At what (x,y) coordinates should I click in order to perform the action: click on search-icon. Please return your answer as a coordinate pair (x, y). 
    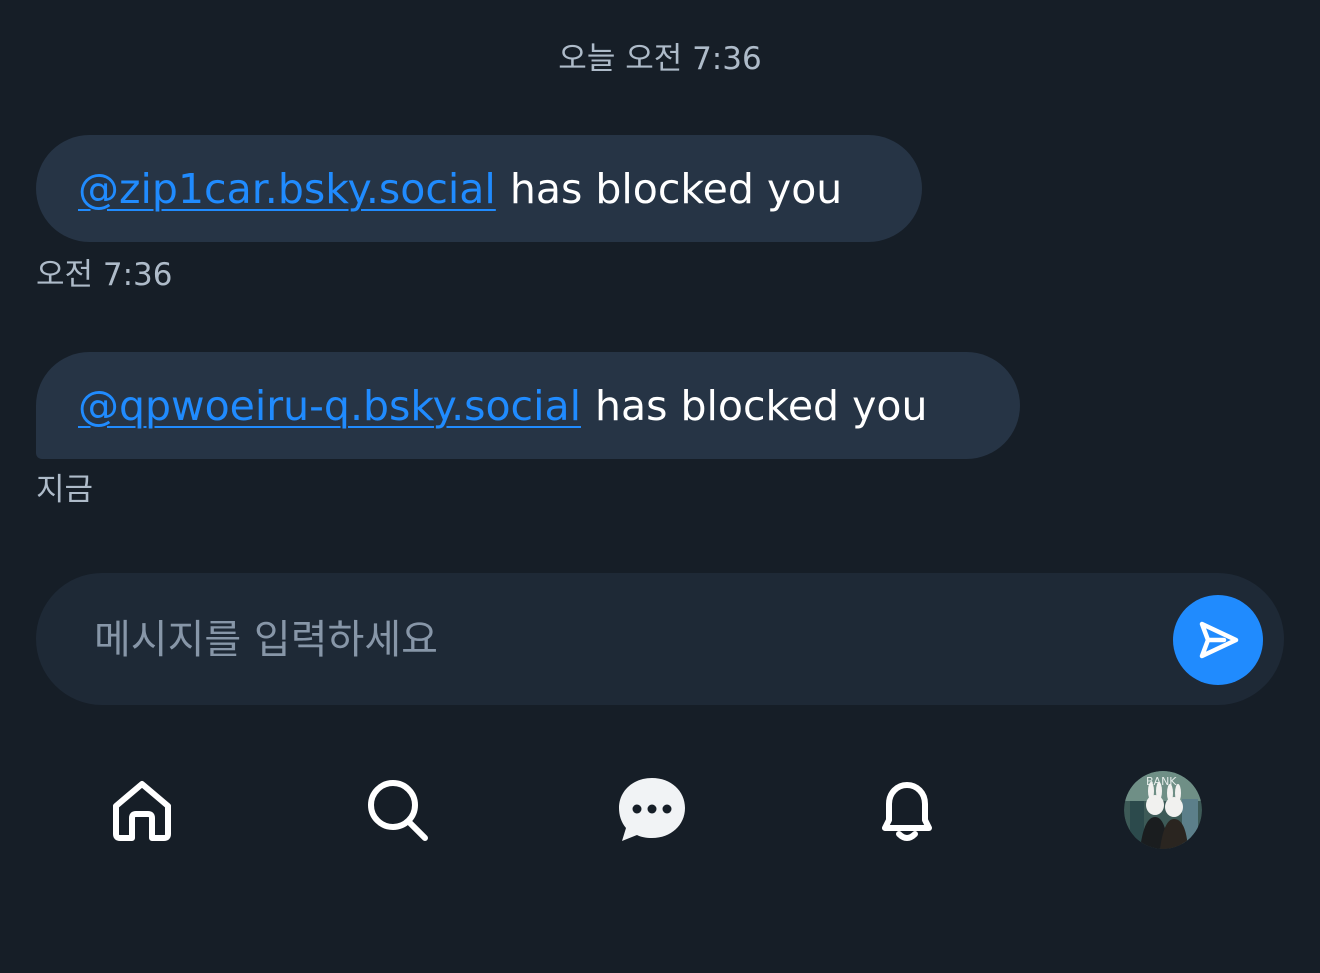
    Looking at the image, I should click on (398, 810).